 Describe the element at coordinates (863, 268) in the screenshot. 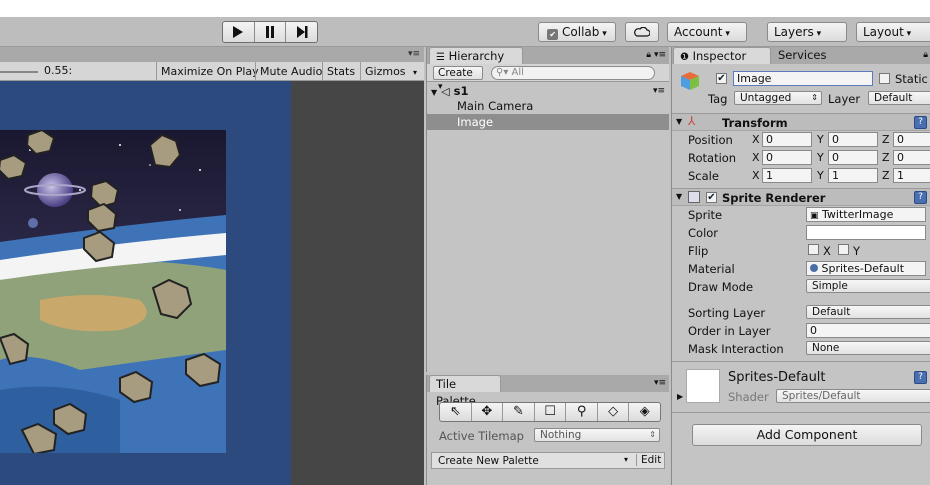

I see `material-value: Sprites-Default` at that location.